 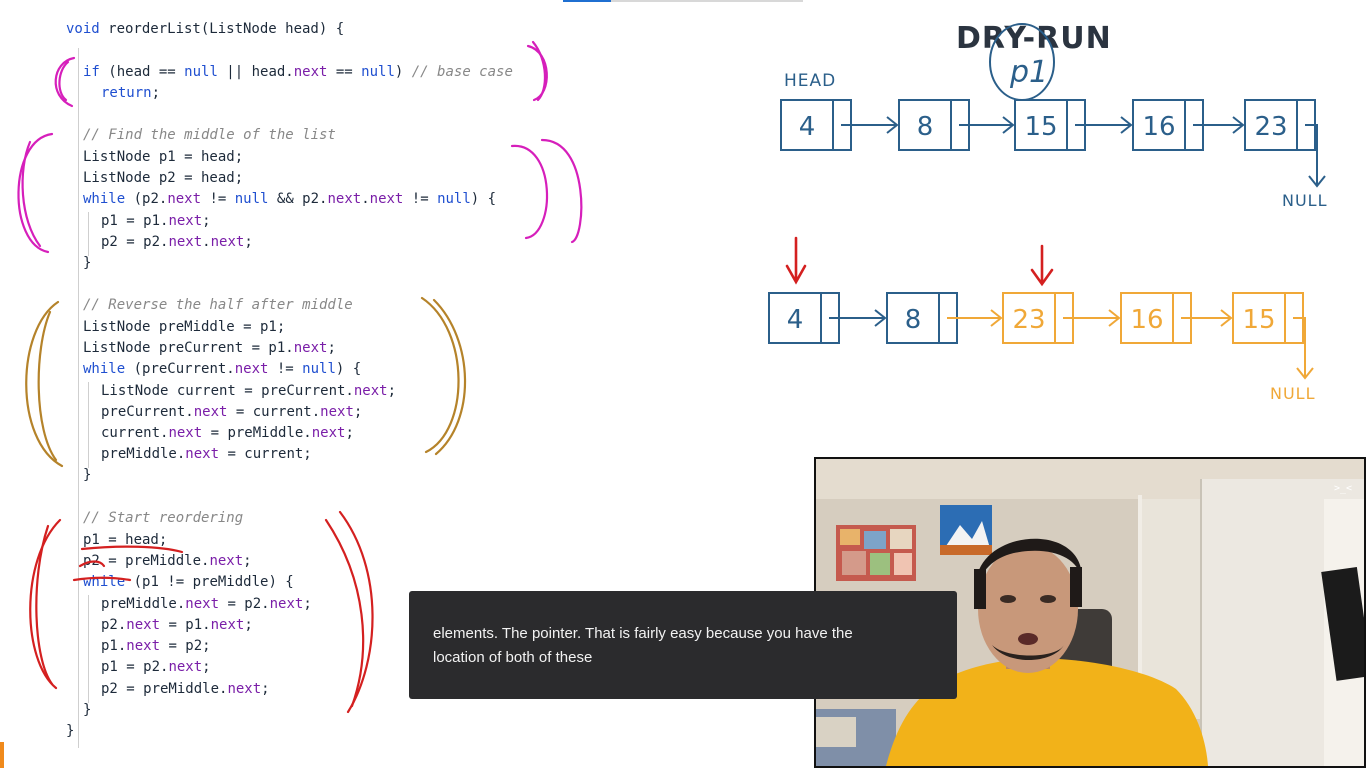 What do you see at coordinates (70, 731) in the screenshot?
I see `code-line-method-close: }` at bounding box center [70, 731].